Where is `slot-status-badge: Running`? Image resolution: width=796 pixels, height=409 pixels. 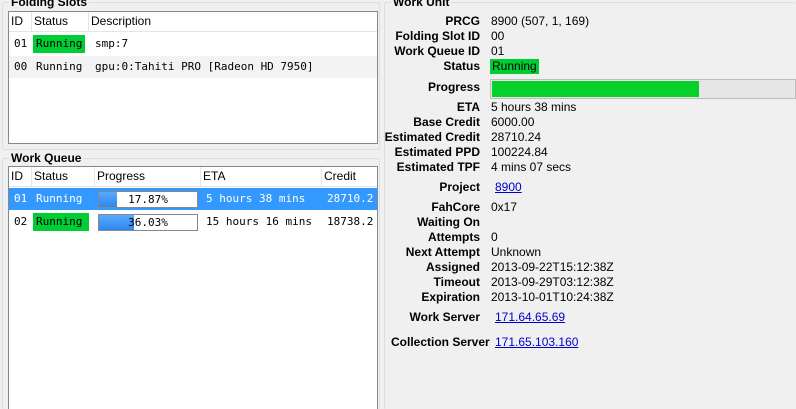
slot-status-badge: Running is located at coordinates (59, 44).